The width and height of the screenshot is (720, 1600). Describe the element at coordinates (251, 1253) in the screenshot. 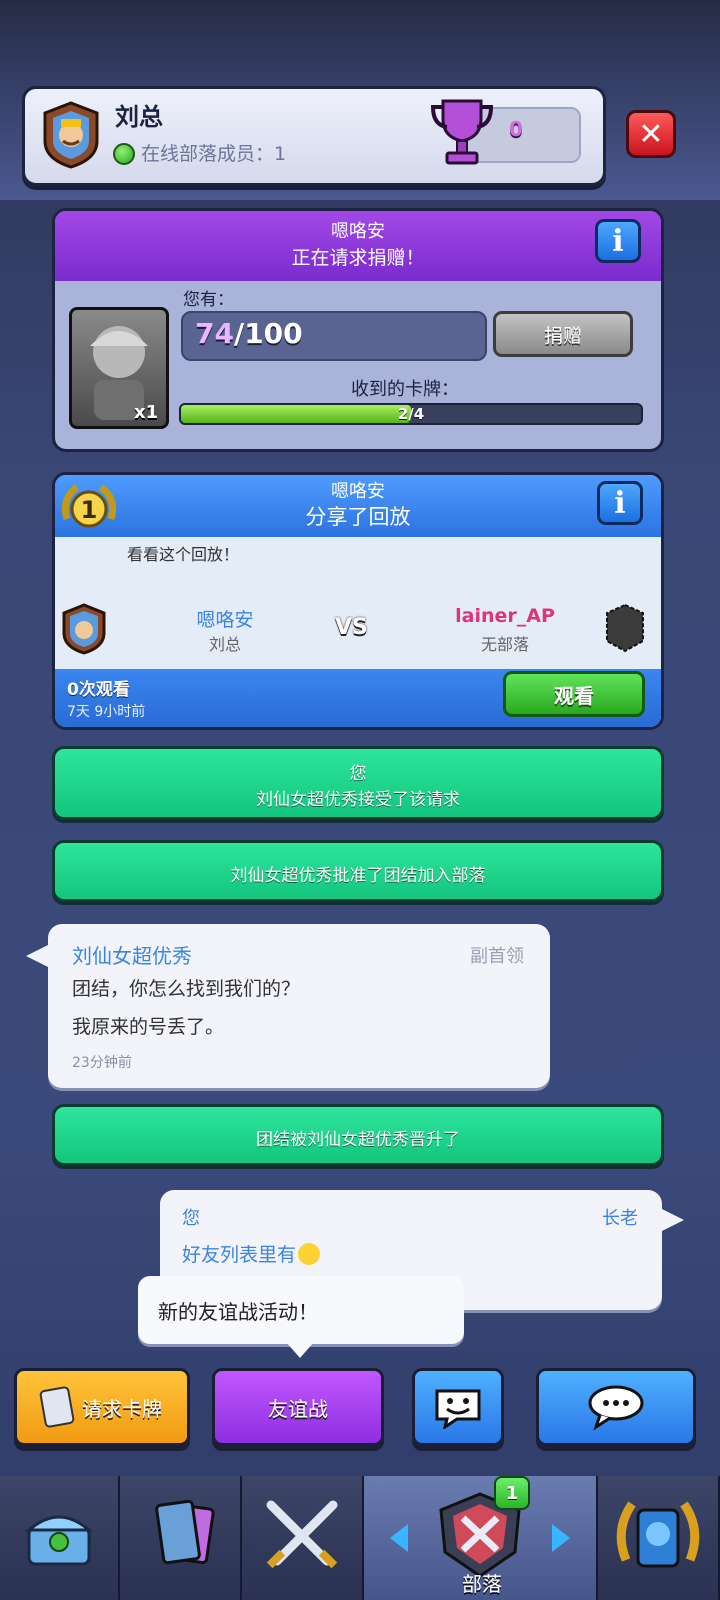

I see `chat-message-line: 好友列表里有` at that location.